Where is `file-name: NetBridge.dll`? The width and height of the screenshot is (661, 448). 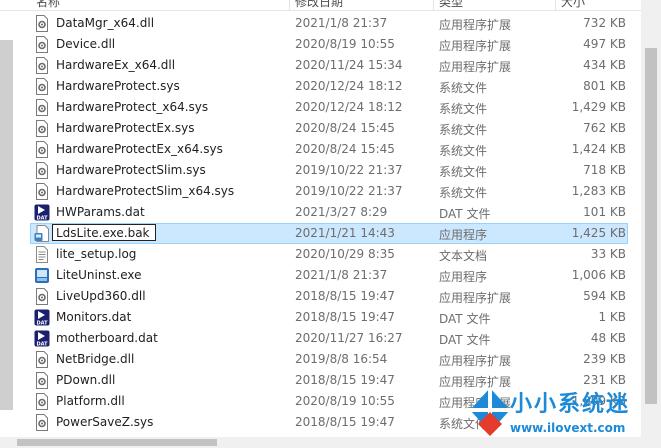
file-name: NetBridge.dll is located at coordinates (95, 359).